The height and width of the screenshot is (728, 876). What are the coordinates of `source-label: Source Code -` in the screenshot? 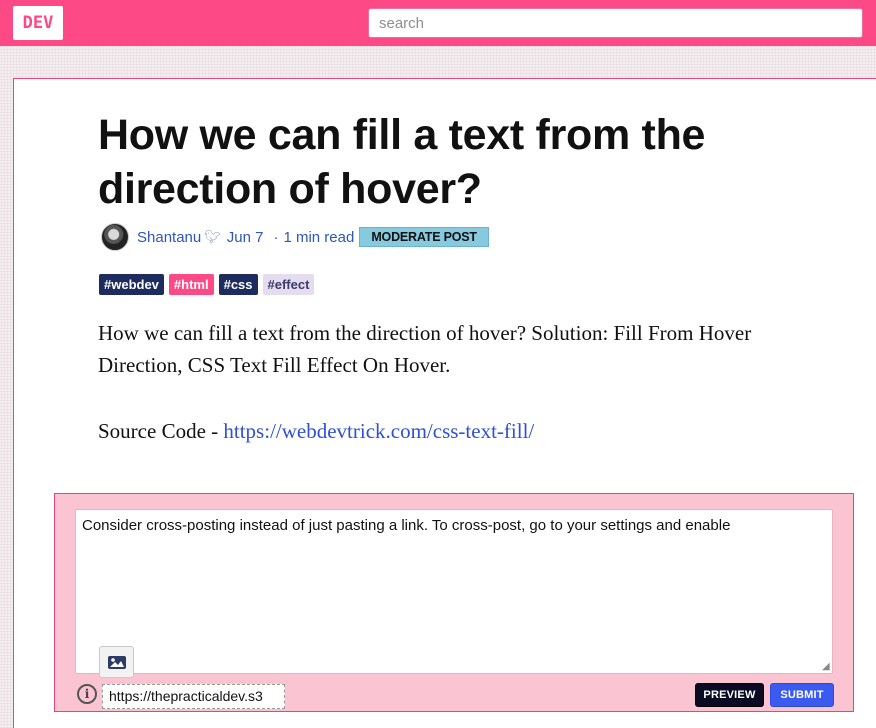 It's located at (161, 431).